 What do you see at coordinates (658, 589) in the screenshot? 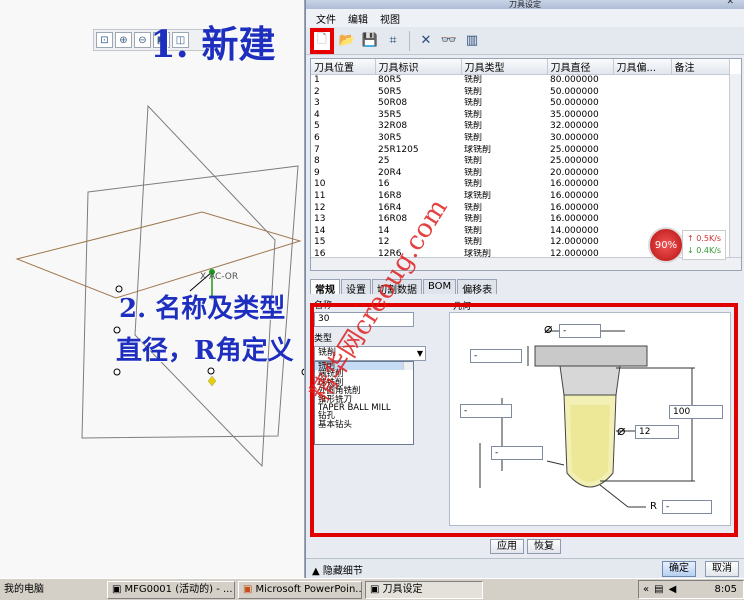
I see `network-icon: ▤` at bounding box center [658, 589].